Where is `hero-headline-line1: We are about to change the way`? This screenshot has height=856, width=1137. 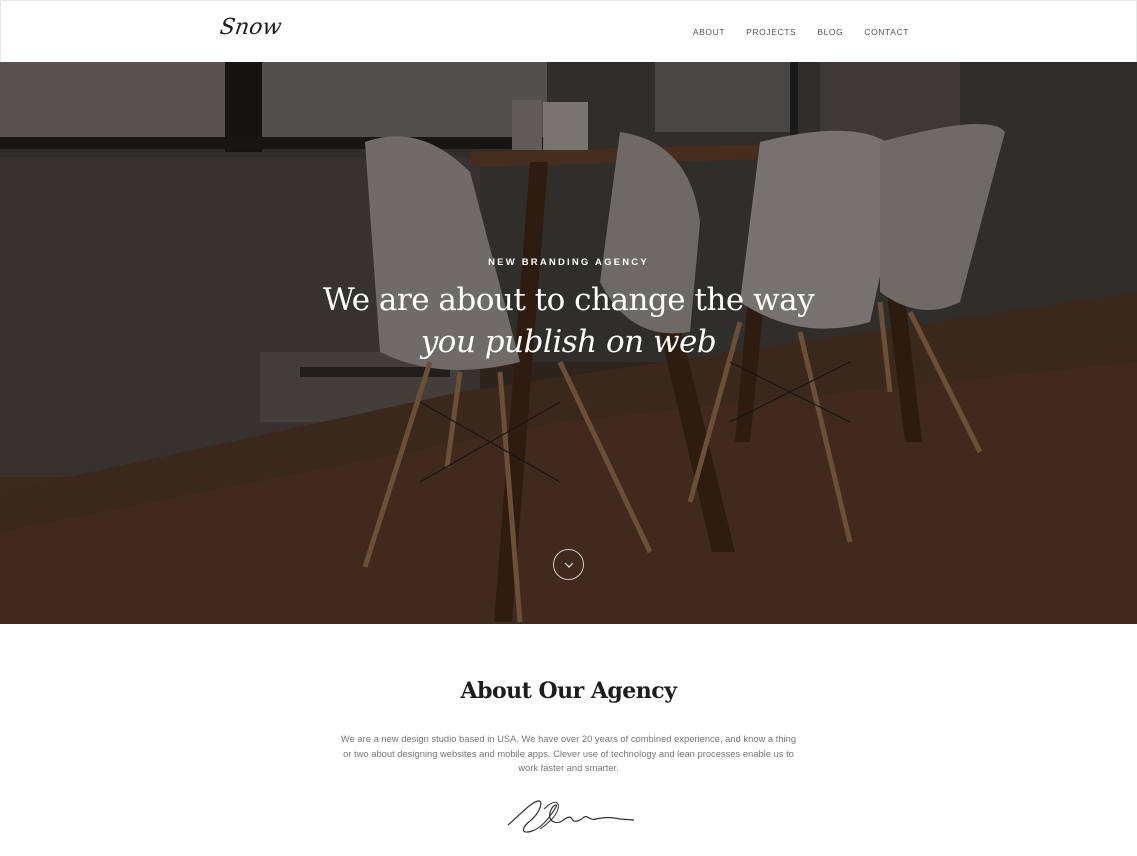 hero-headline-line1: We are about to change the way is located at coordinates (568, 300).